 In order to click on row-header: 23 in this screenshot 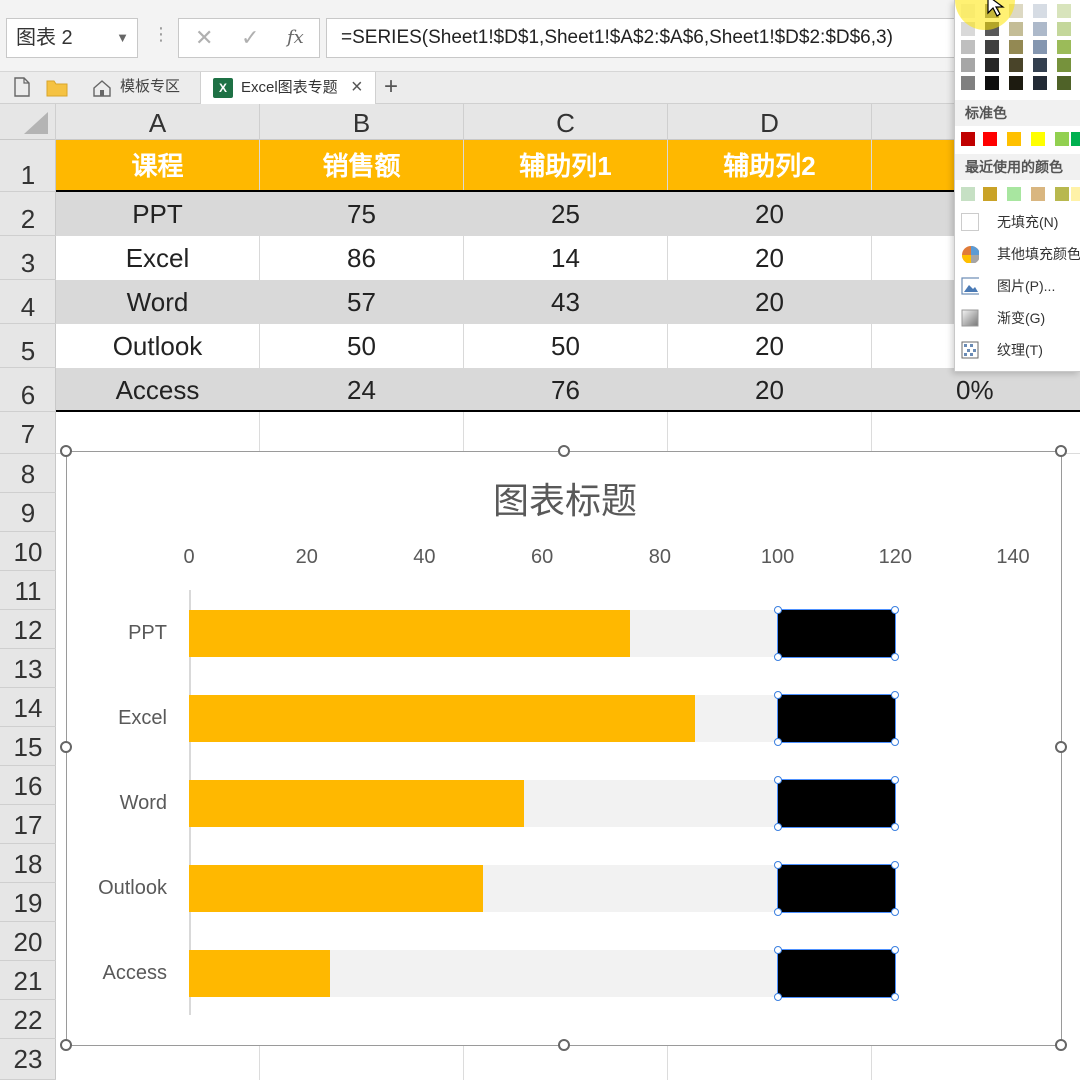, I will do `click(28, 1059)`.